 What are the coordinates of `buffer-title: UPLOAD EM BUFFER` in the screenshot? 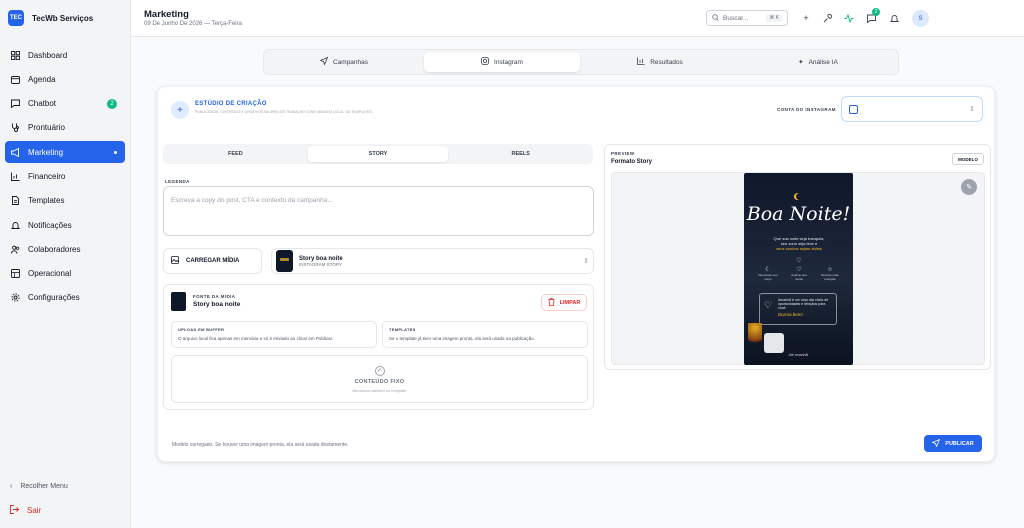 It's located at (201, 329).